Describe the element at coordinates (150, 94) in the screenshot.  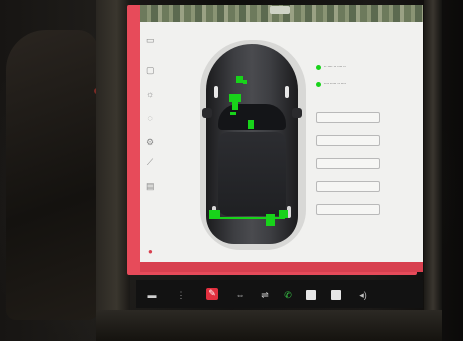
I see `light-icon: ☼` at that location.